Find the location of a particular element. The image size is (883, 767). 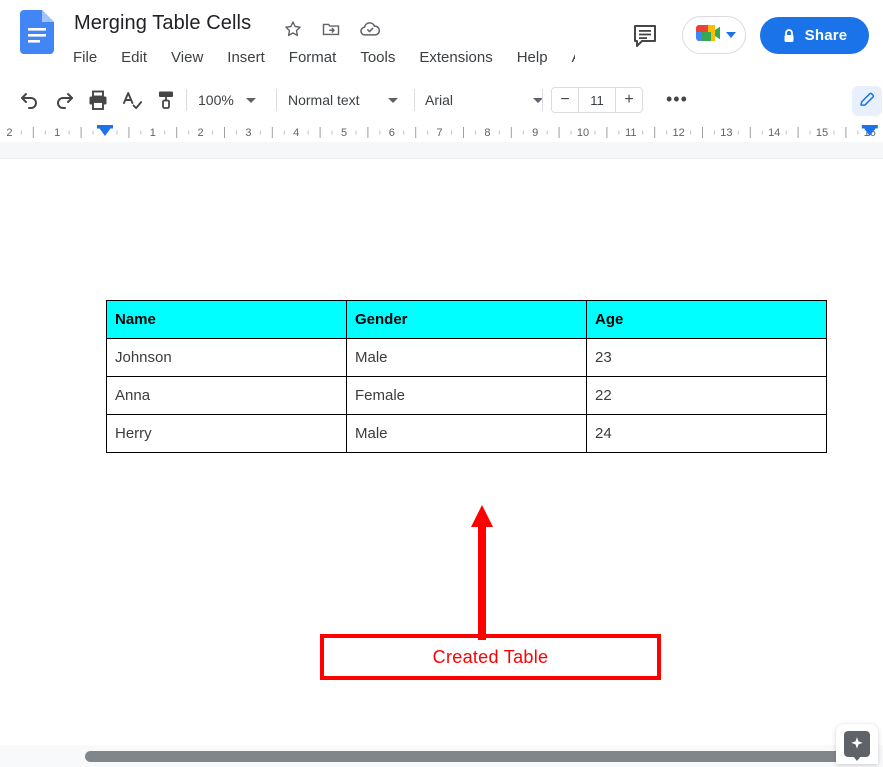

more-options-button: ••• is located at coordinates (677, 99).